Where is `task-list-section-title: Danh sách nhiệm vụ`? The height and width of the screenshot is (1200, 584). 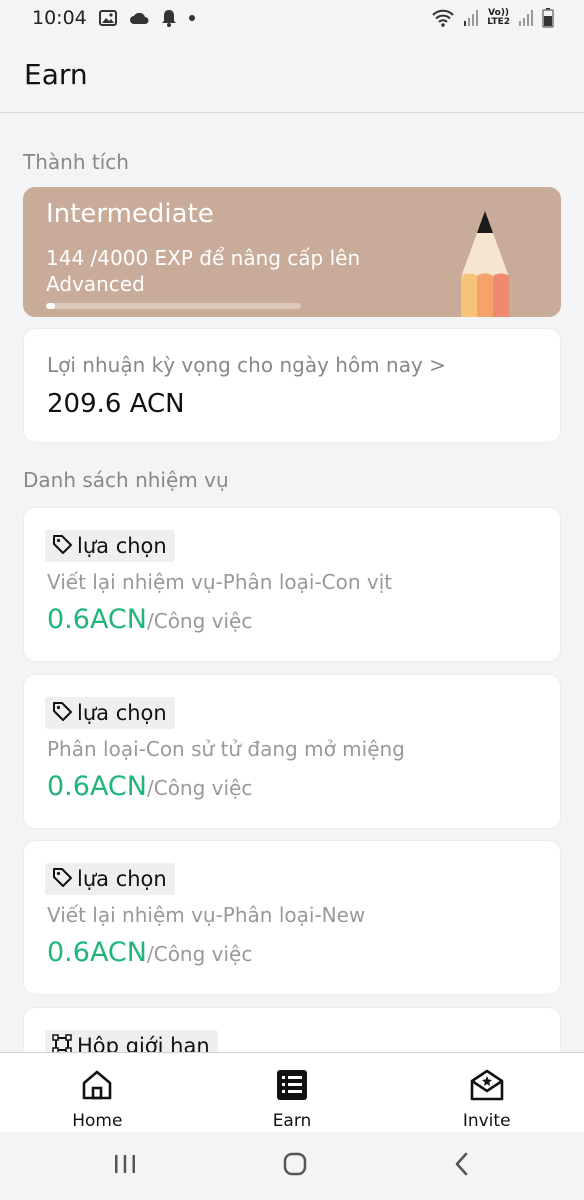
task-list-section-title: Danh sách nhiệm vụ is located at coordinates (126, 480).